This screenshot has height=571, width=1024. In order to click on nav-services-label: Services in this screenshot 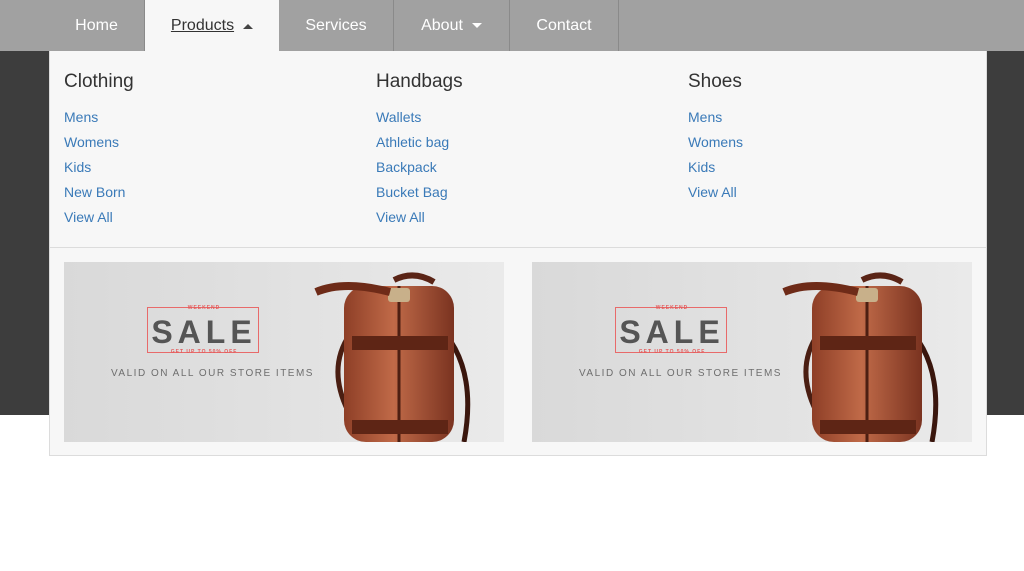, I will do `click(336, 25)`.